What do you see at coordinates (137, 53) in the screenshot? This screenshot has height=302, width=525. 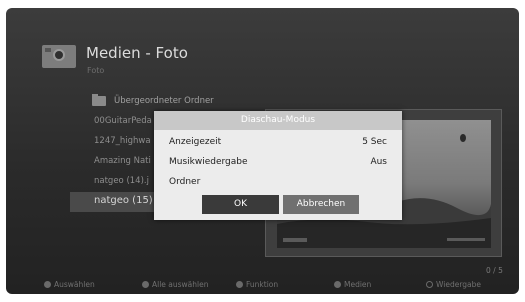 I see `page-title: Medien - Foto` at bounding box center [137, 53].